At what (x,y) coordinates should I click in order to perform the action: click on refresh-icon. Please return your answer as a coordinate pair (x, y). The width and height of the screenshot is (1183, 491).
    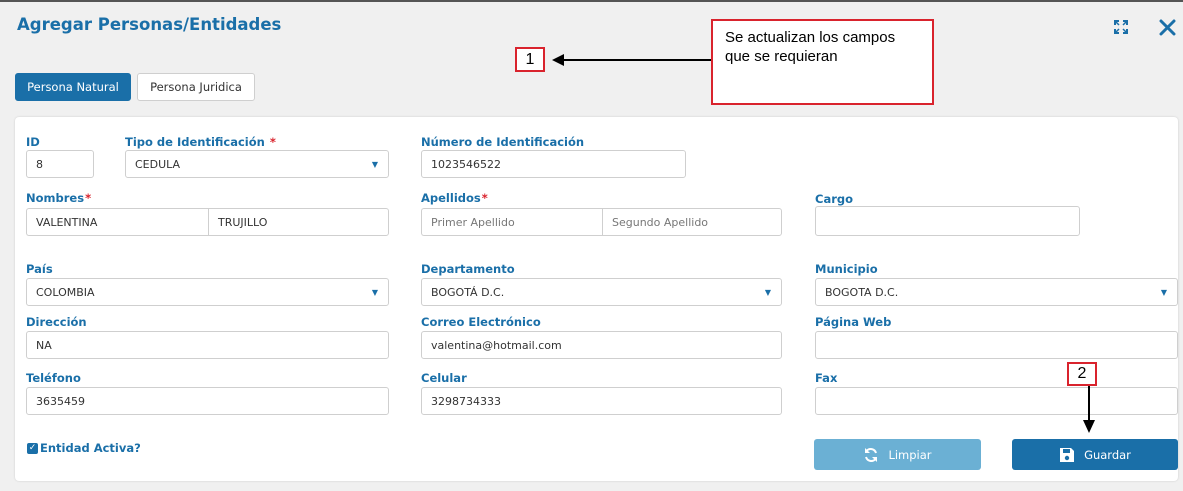
    Looking at the image, I should click on (871, 455).